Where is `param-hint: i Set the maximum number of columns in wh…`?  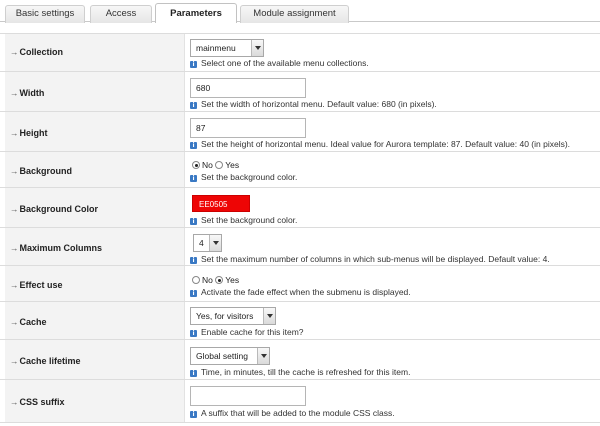
param-hint: i Set the maximum number of columns in wh… is located at coordinates (370, 259).